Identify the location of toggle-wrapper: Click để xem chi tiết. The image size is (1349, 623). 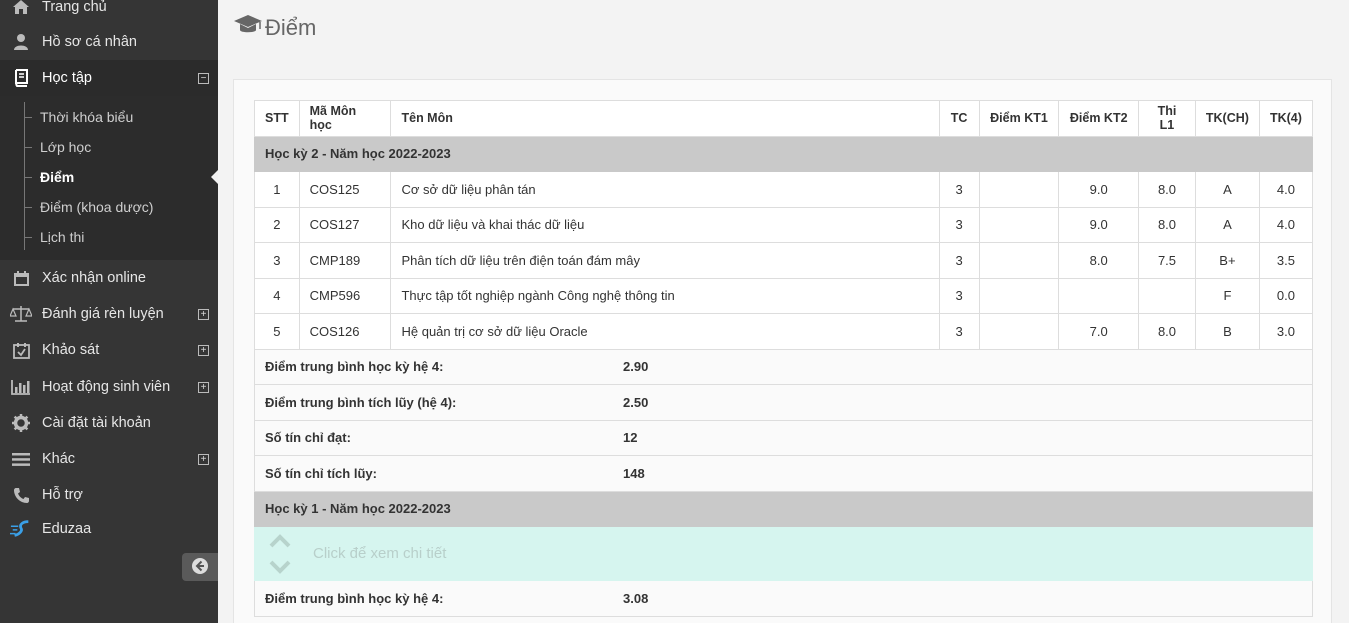
(783, 554).